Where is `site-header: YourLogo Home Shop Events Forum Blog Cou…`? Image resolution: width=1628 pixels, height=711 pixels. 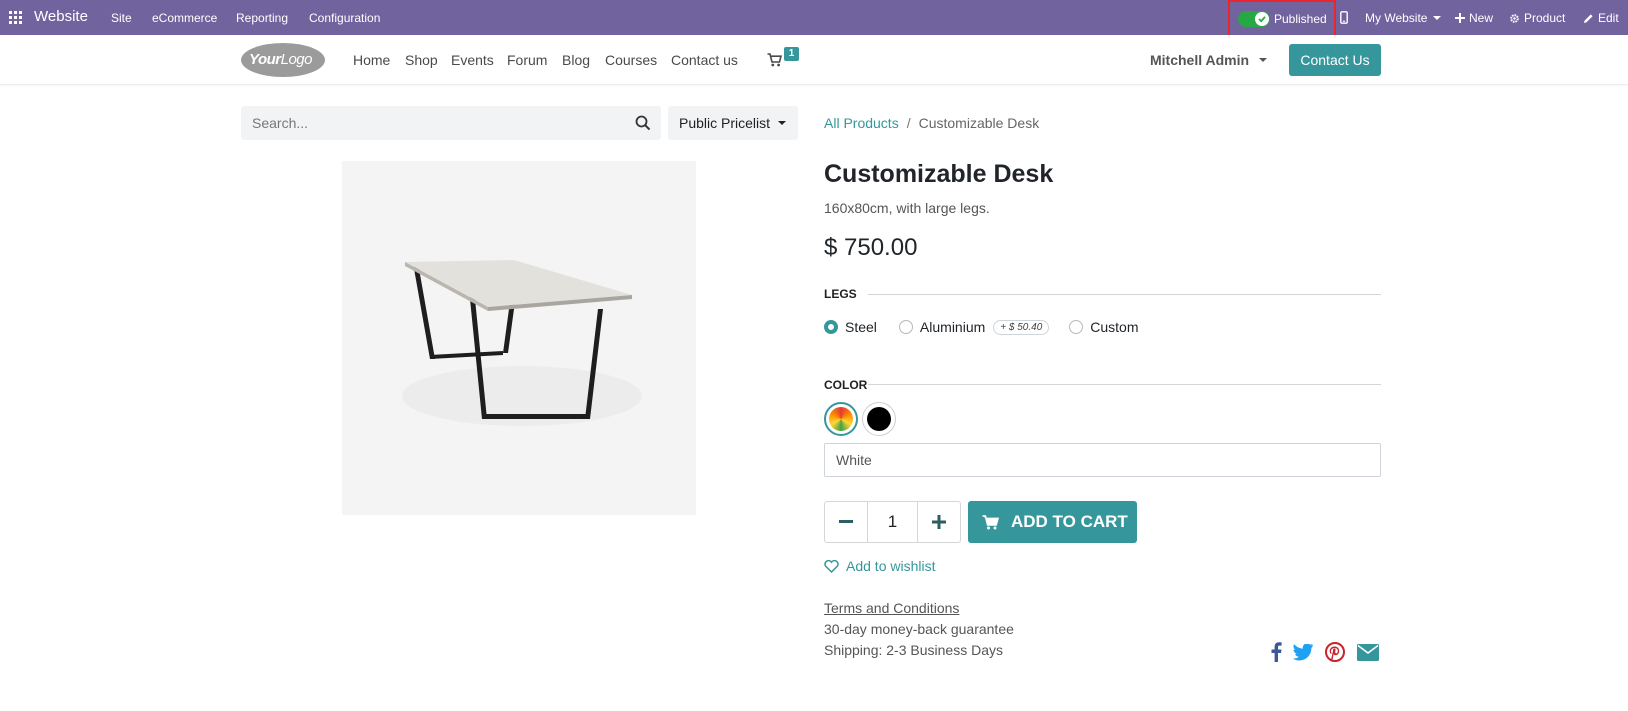
site-header: YourLogo Home Shop Events Forum Blog Cou… is located at coordinates (814, 60).